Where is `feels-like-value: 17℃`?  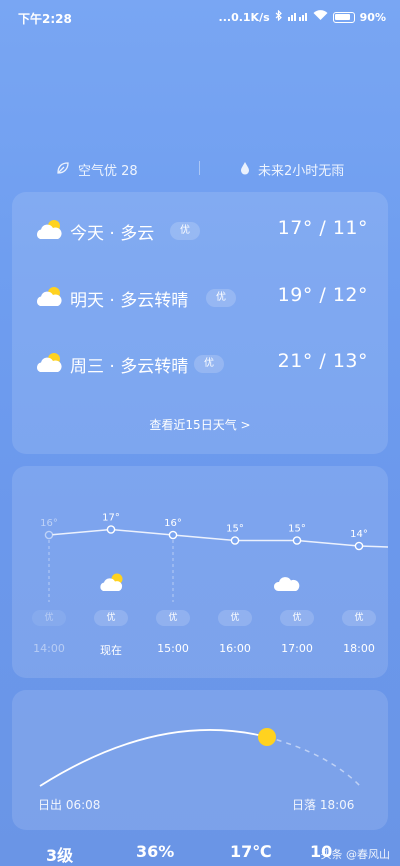
feels-like-value: 17℃ is located at coordinates (251, 851).